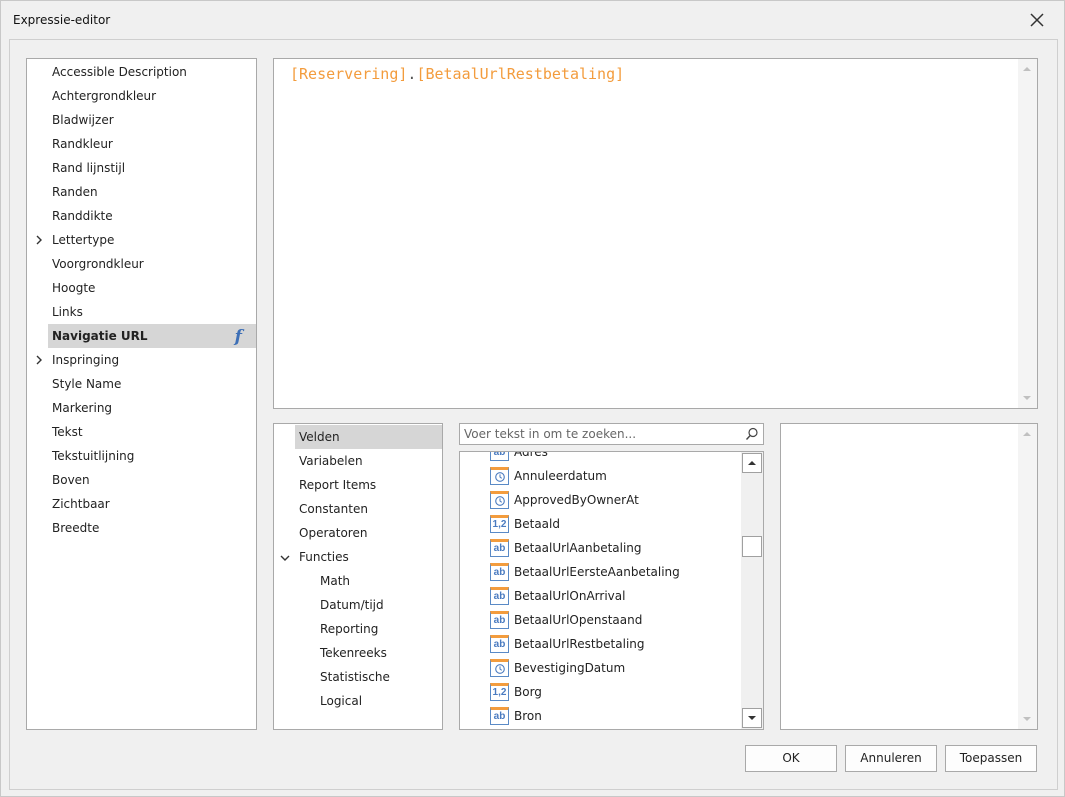 This screenshot has height=797, width=1065. I want to click on property-label: Boven, so click(71, 480).